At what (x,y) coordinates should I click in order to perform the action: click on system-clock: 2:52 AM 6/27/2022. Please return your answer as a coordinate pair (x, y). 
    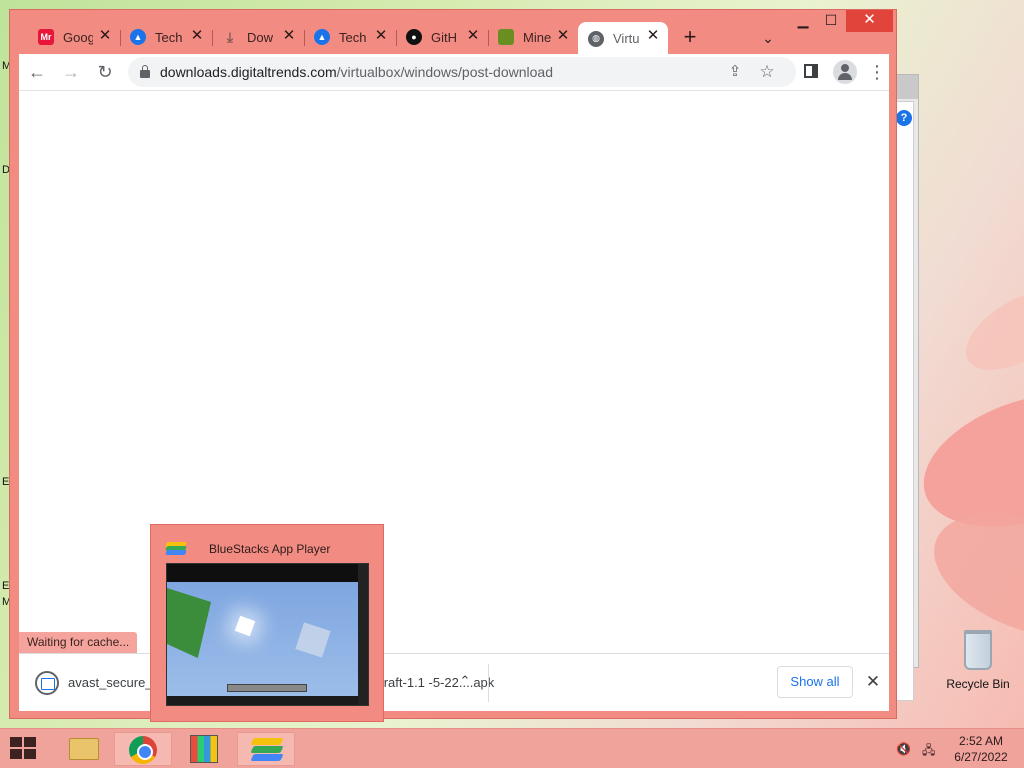
    Looking at the image, I should click on (981, 749).